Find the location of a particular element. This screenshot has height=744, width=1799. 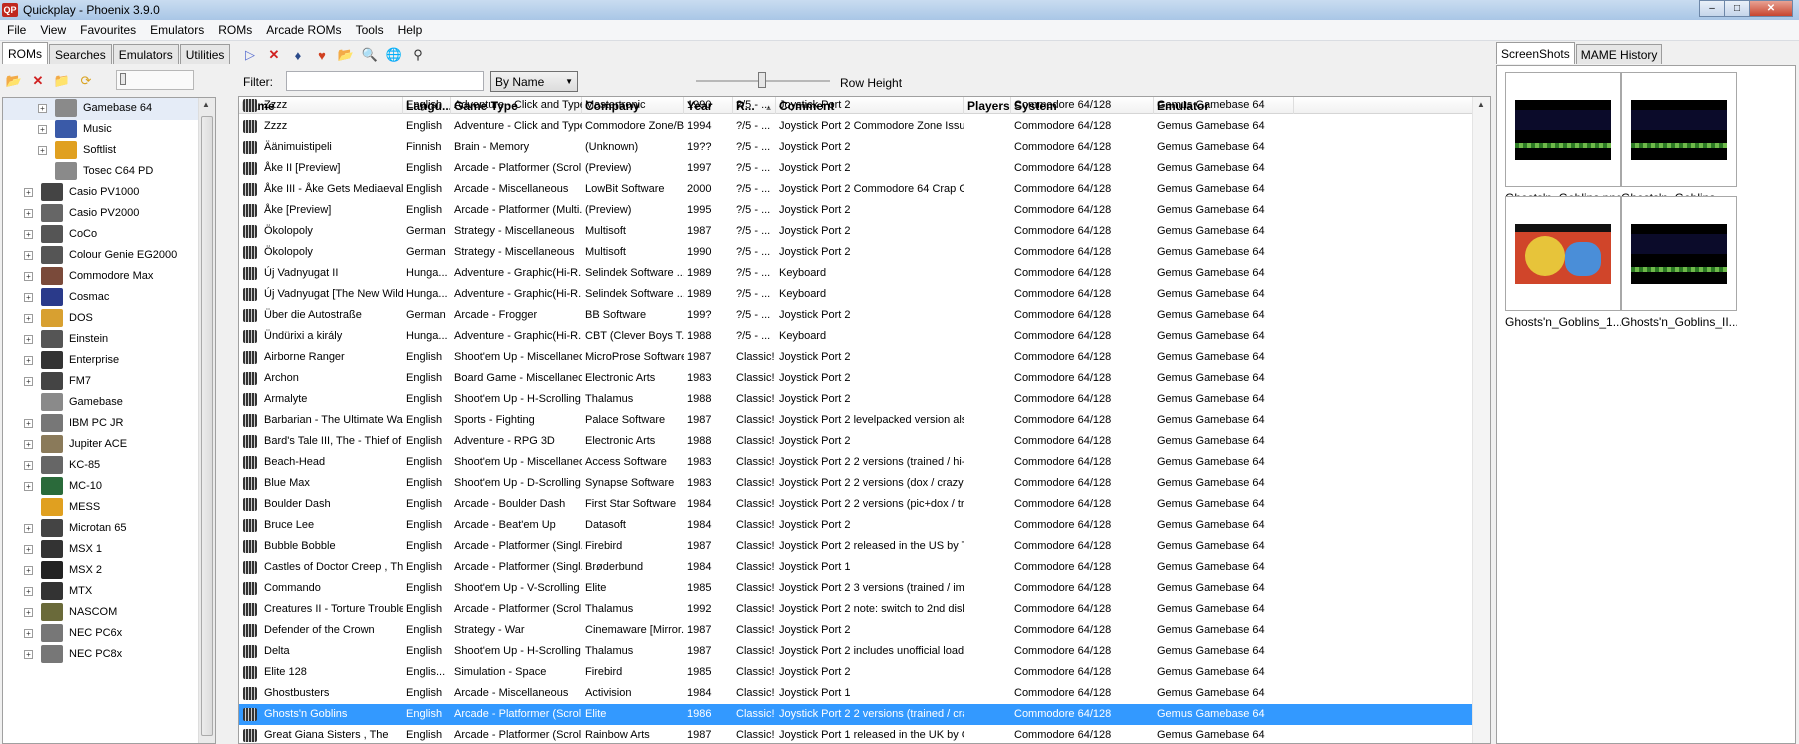

unfavourite-icon: ♥ is located at coordinates (322, 55).